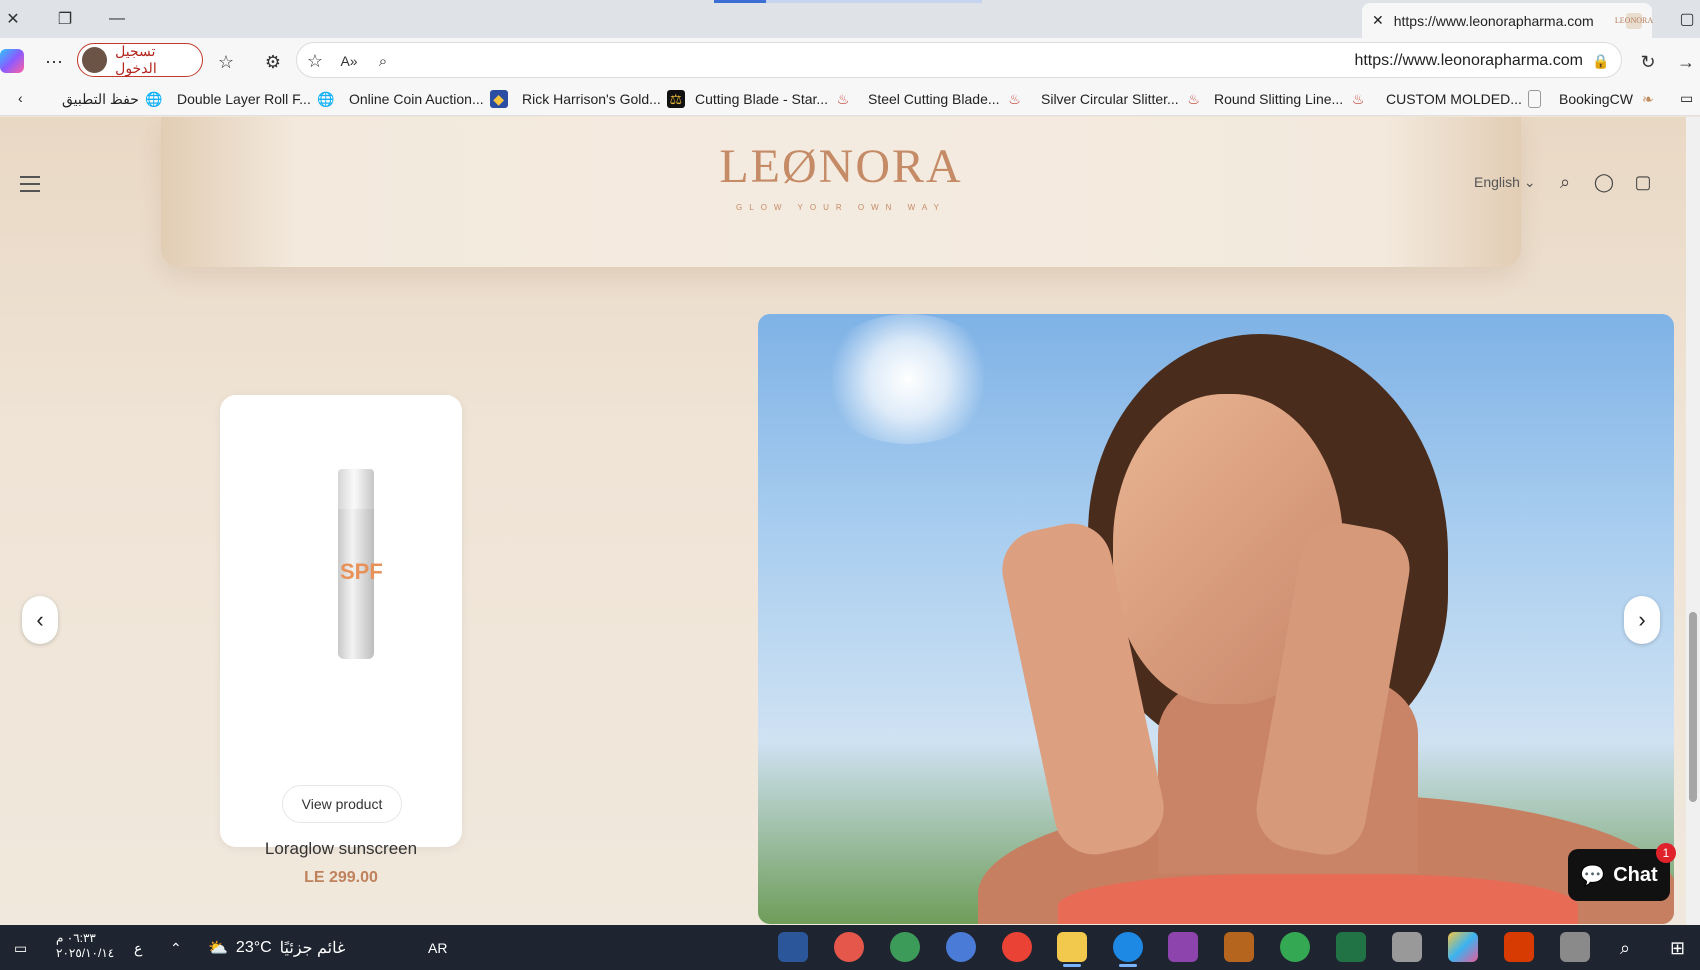 Image resolution: width=1700 pixels, height=970 pixels. What do you see at coordinates (1493, 20) in the screenshot?
I see `tab-title: https://www.leonorapharma.com` at bounding box center [1493, 20].